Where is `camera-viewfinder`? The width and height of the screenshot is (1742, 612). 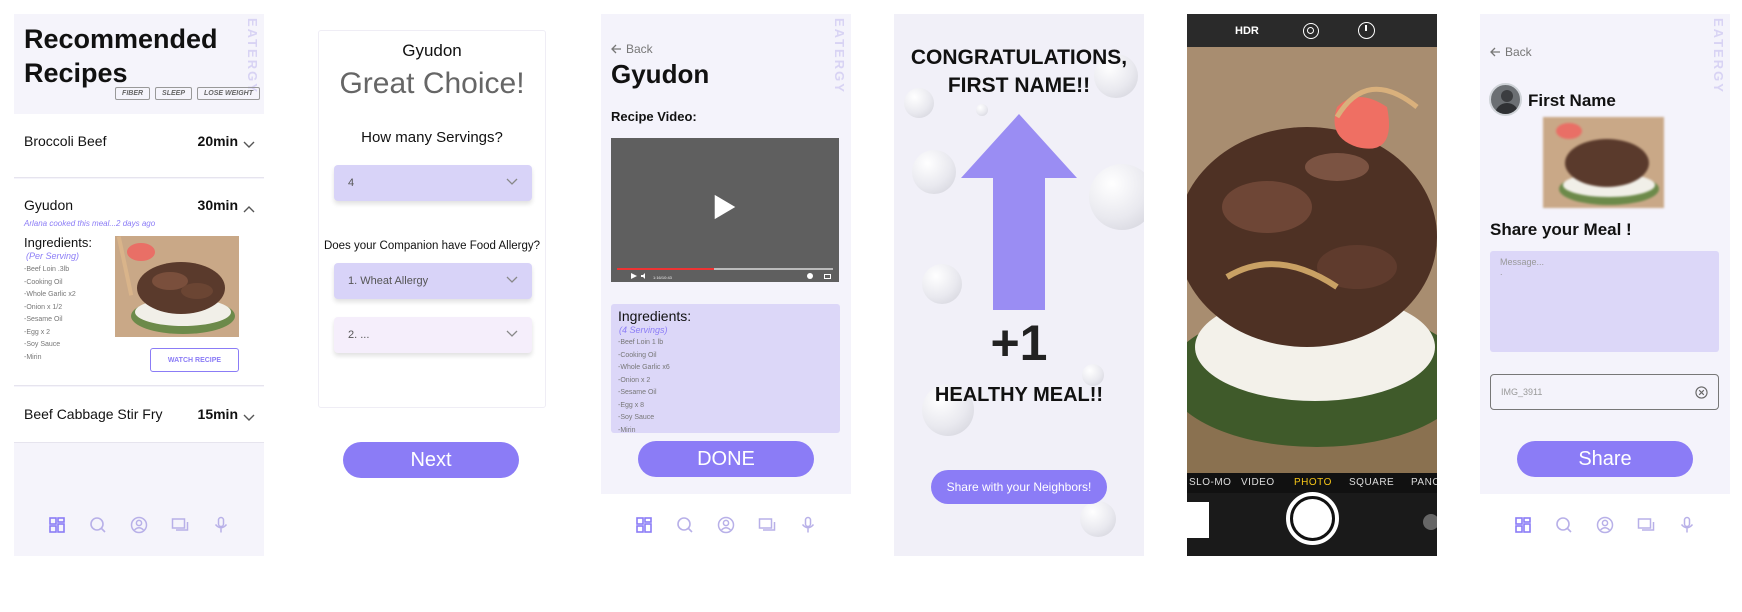
camera-viewfinder is located at coordinates (1312, 260).